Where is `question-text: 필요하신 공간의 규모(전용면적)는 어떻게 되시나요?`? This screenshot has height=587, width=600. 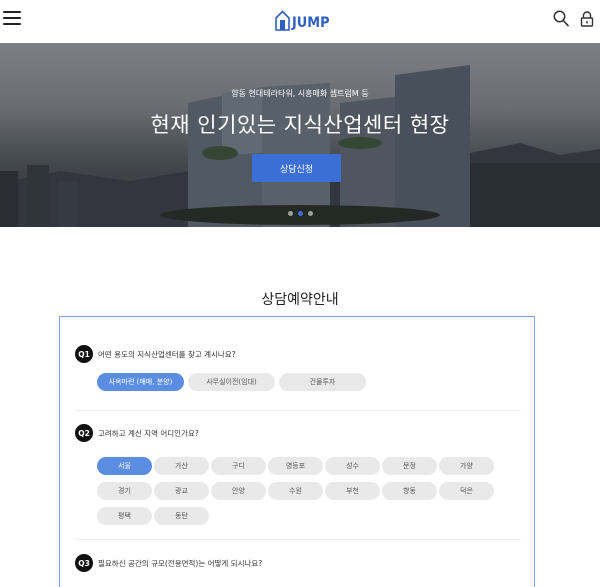
question-text: 필요하신 공간의 규모(전용면적)는 어떻게 되시나요? is located at coordinates (180, 563).